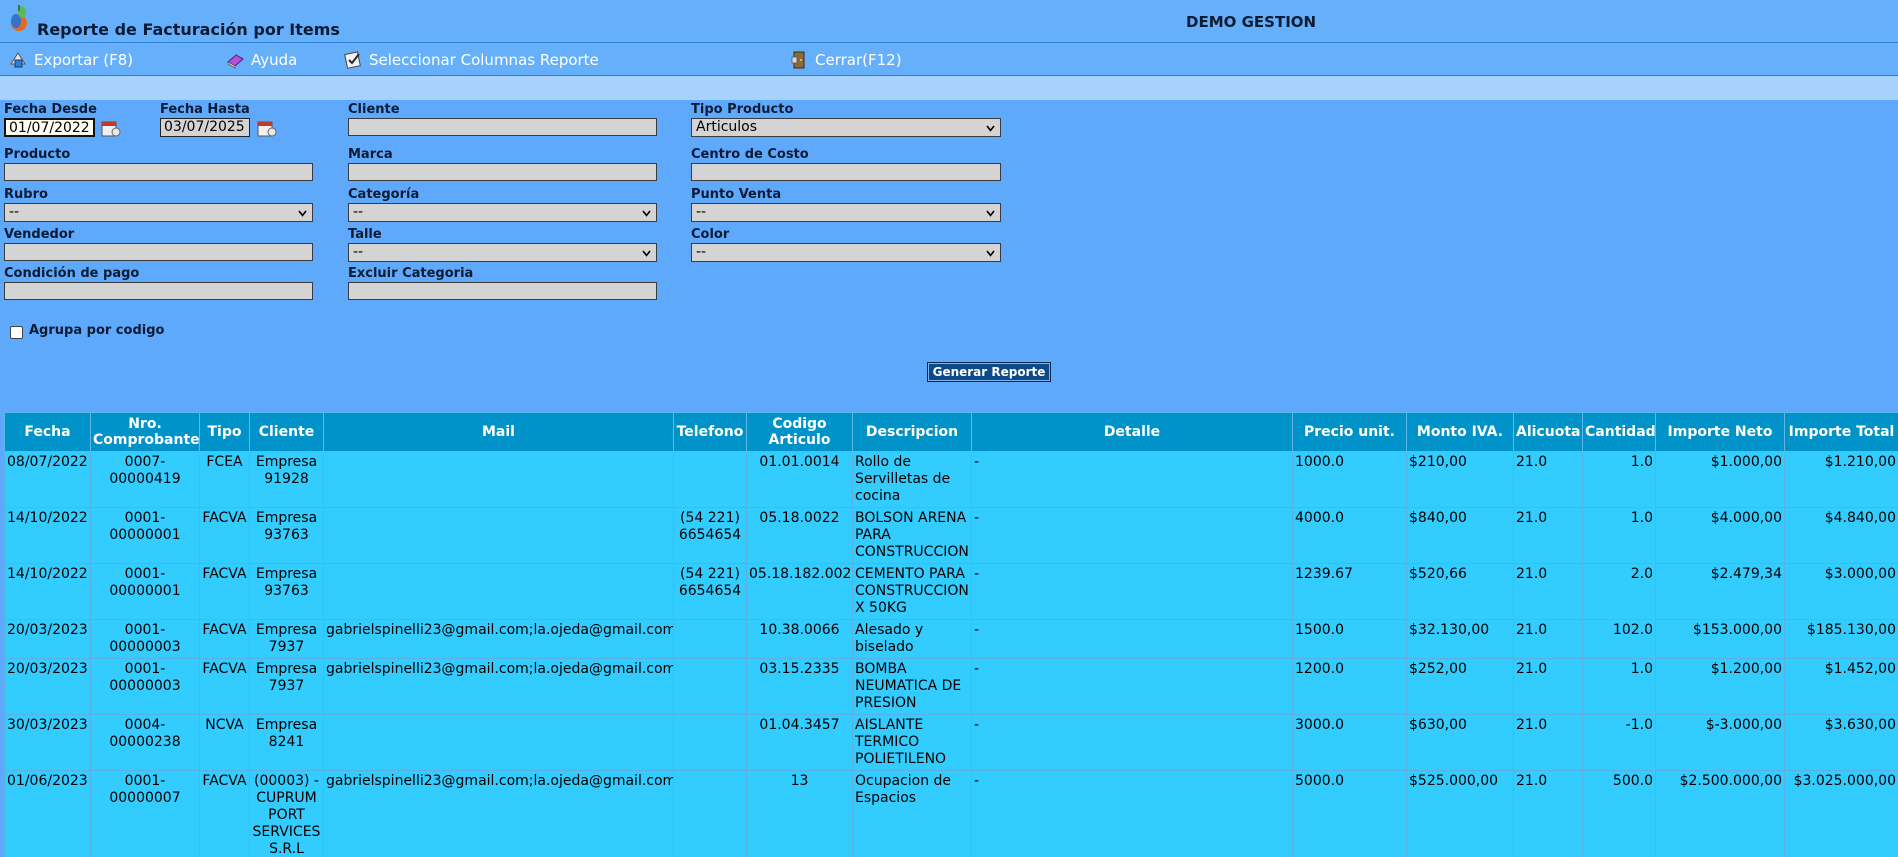 This screenshot has height=857, width=1898. I want to click on col-header: Precio unit., so click(1349, 432).